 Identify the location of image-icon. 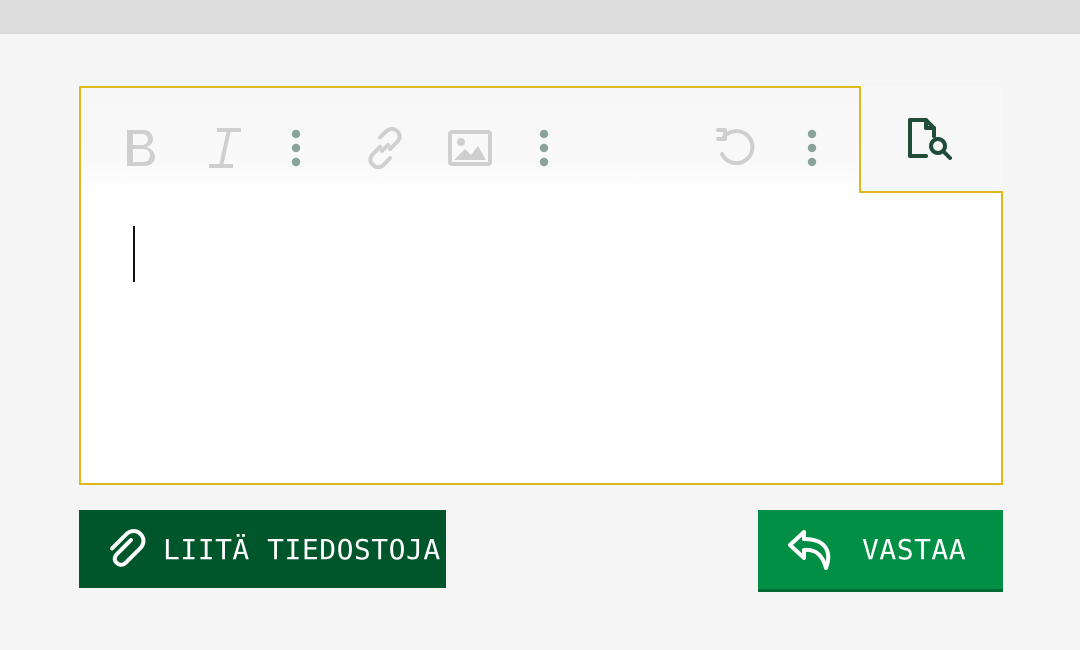
(470, 148).